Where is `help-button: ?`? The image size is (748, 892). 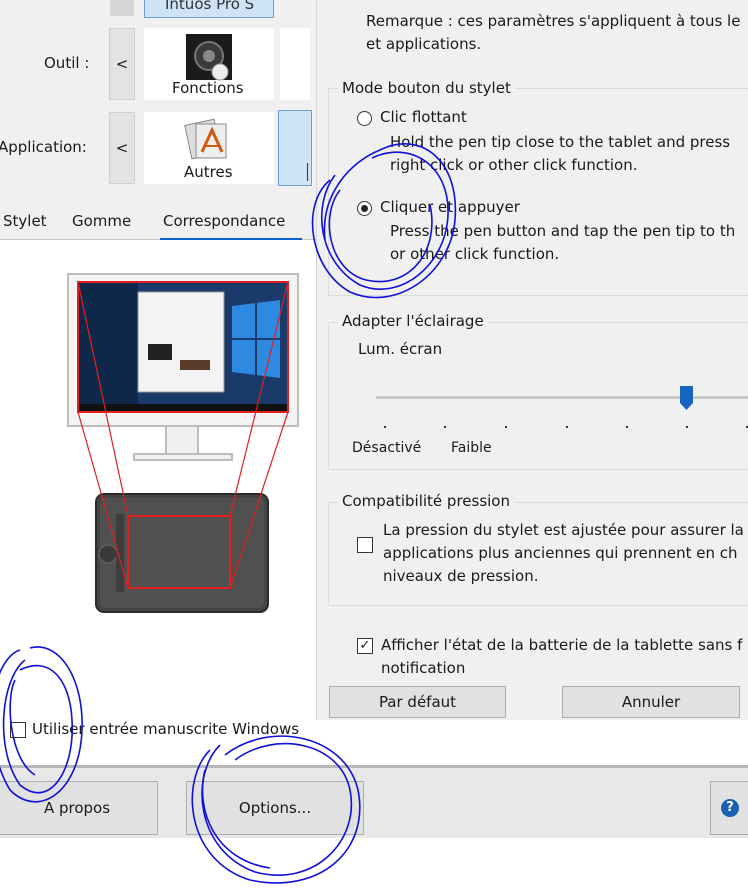
help-button: ? is located at coordinates (729, 808).